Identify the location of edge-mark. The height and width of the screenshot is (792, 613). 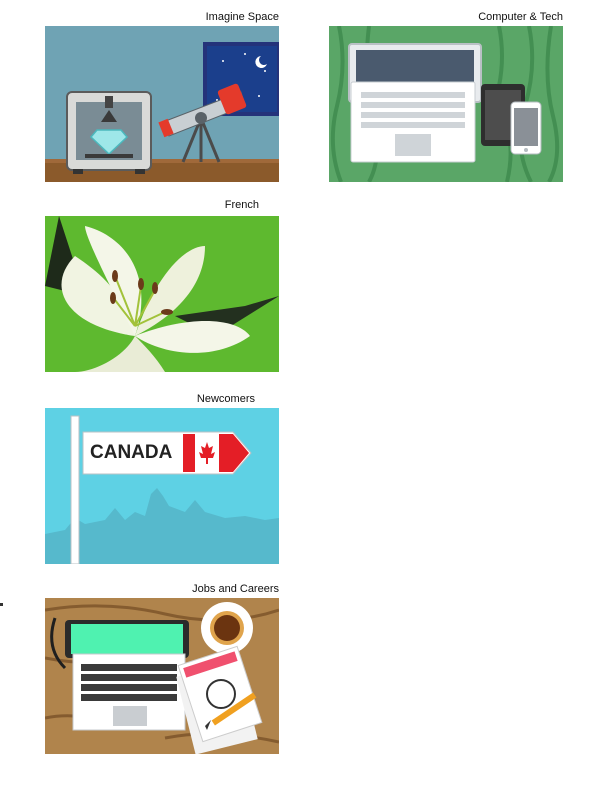
(1, 604).